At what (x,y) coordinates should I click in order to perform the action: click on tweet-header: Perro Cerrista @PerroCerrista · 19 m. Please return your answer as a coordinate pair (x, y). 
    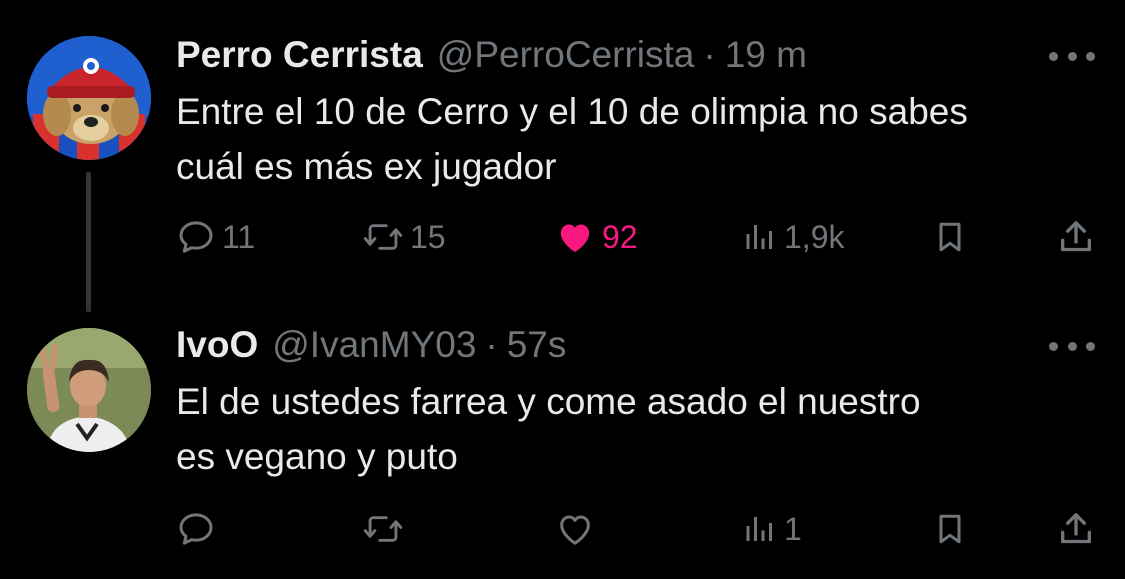
    Looking at the image, I should click on (491, 56).